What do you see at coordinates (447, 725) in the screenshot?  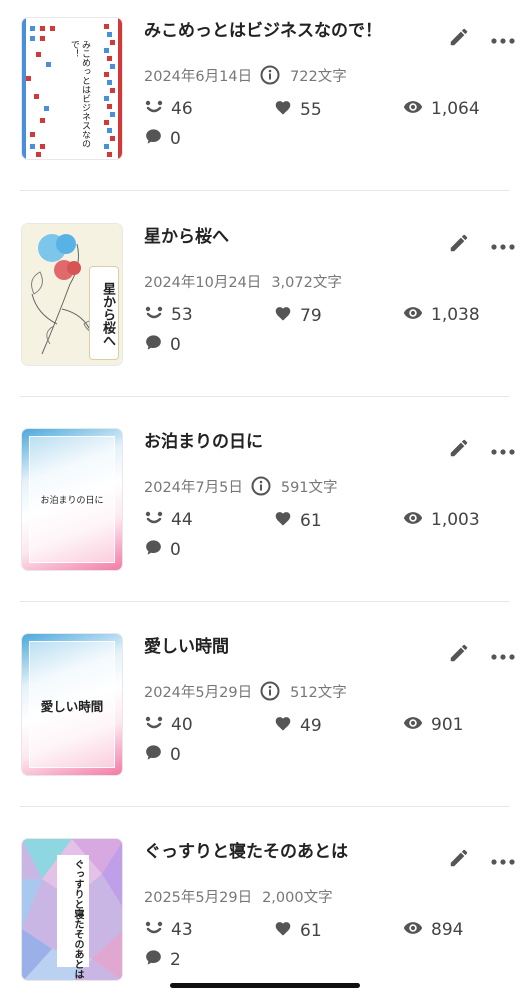 I see `view-count-value: 901` at bounding box center [447, 725].